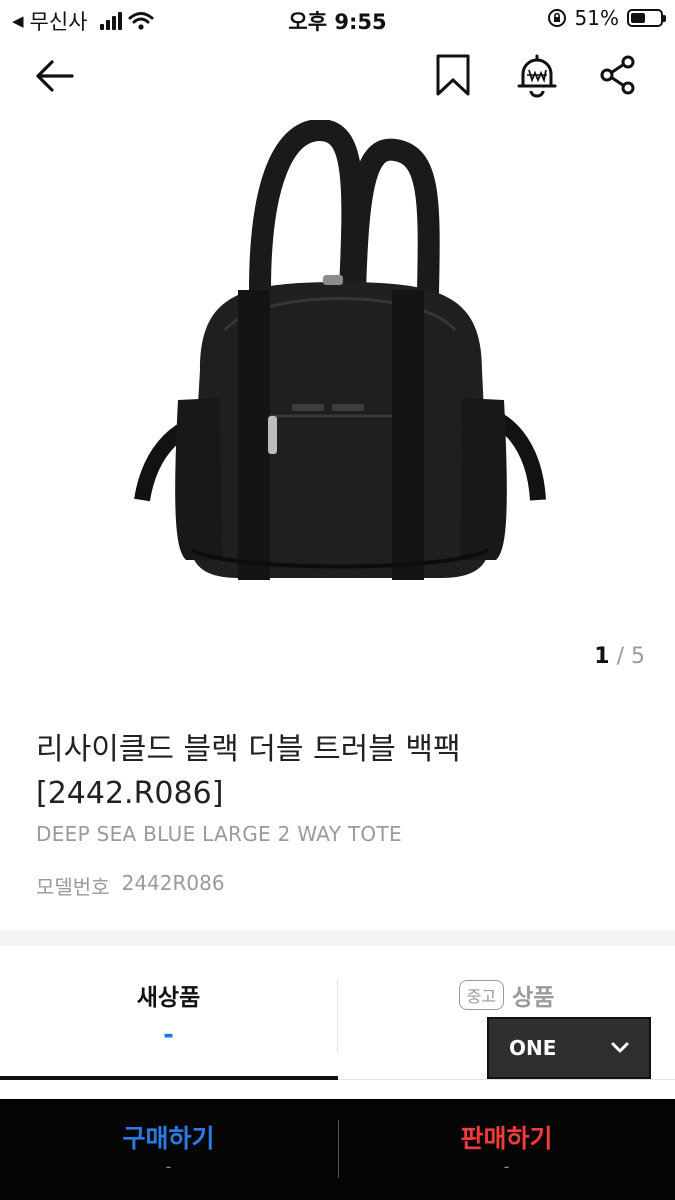 Image resolution: width=675 pixels, height=1200 pixels. I want to click on product-subtitle: DEEP SEA BLUE LARGE 2 WAY TOTE, so click(219, 834).